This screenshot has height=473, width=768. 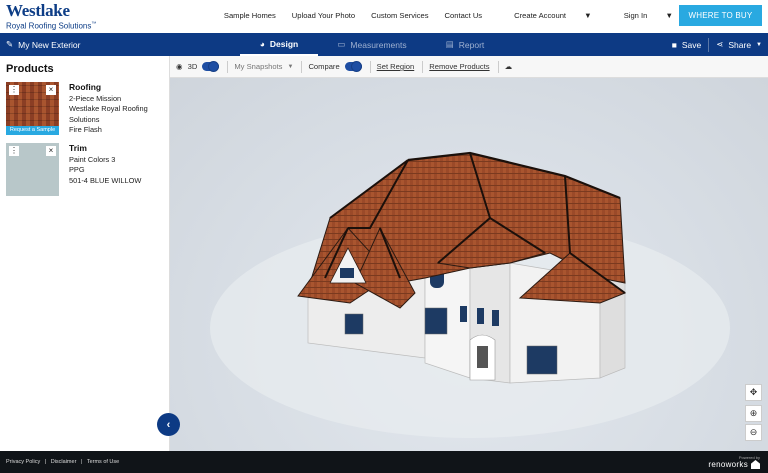 I want to click on cube-icon: ◉, so click(x=179, y=66).